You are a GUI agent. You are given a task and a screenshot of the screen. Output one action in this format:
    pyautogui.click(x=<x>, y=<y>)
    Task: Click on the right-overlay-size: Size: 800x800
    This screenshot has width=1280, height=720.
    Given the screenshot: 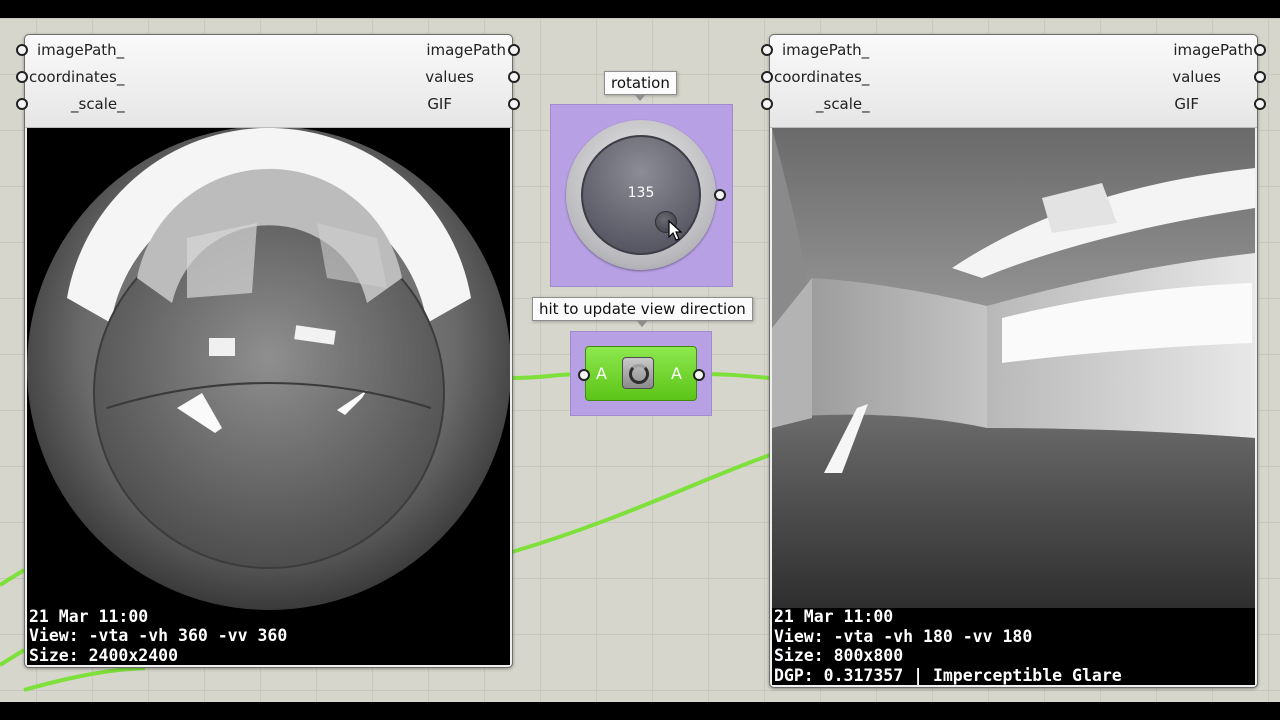 What is the action you would take?
    pyautogui.click(x=839, y=655)
    